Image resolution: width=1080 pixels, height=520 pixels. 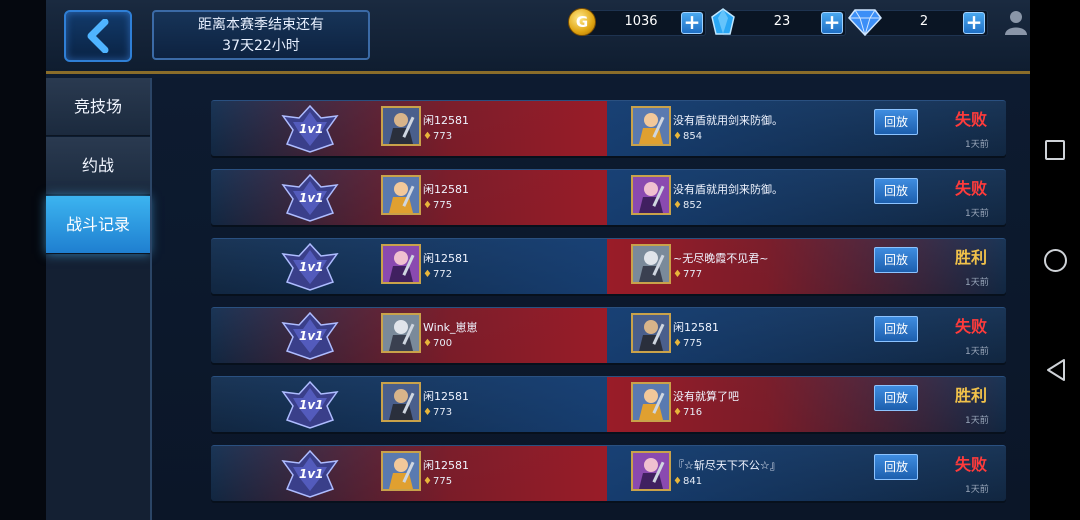 I want to click on season-countdown-label: 距离本赛季结束还有, so click(x=261, y=25).